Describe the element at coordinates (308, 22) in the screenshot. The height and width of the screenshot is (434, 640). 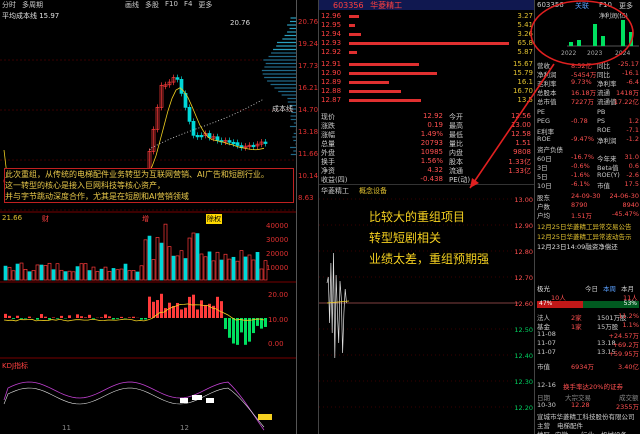
I see `axis-price-1: 20.76` at that location.